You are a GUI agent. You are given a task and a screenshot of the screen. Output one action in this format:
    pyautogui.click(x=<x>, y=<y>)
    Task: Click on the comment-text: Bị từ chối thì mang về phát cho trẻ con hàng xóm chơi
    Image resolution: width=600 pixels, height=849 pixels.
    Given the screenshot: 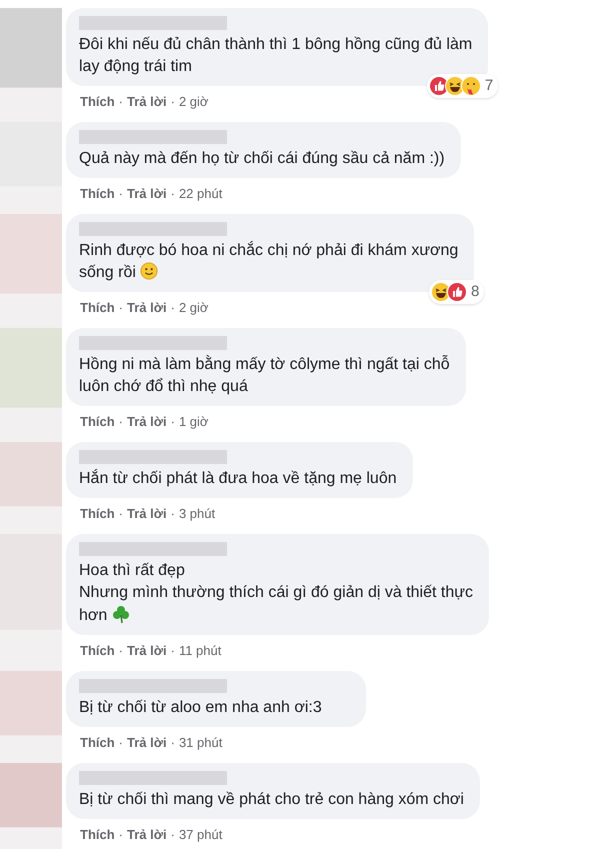 What is the action you would take?
    pyautogui.click(x=271, y=800)
    